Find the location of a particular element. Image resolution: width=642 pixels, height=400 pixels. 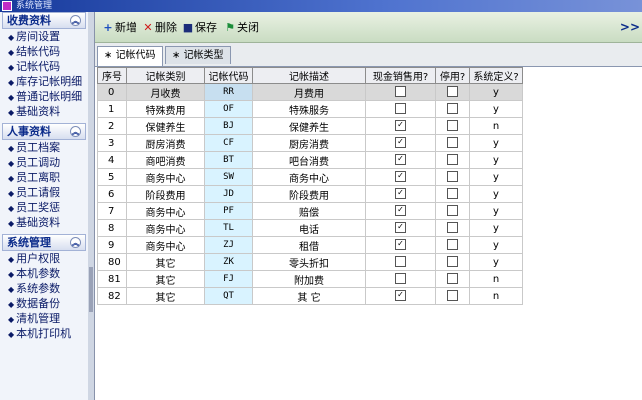

description-cell: 零头折扣 is located at coordinates (309, 262).